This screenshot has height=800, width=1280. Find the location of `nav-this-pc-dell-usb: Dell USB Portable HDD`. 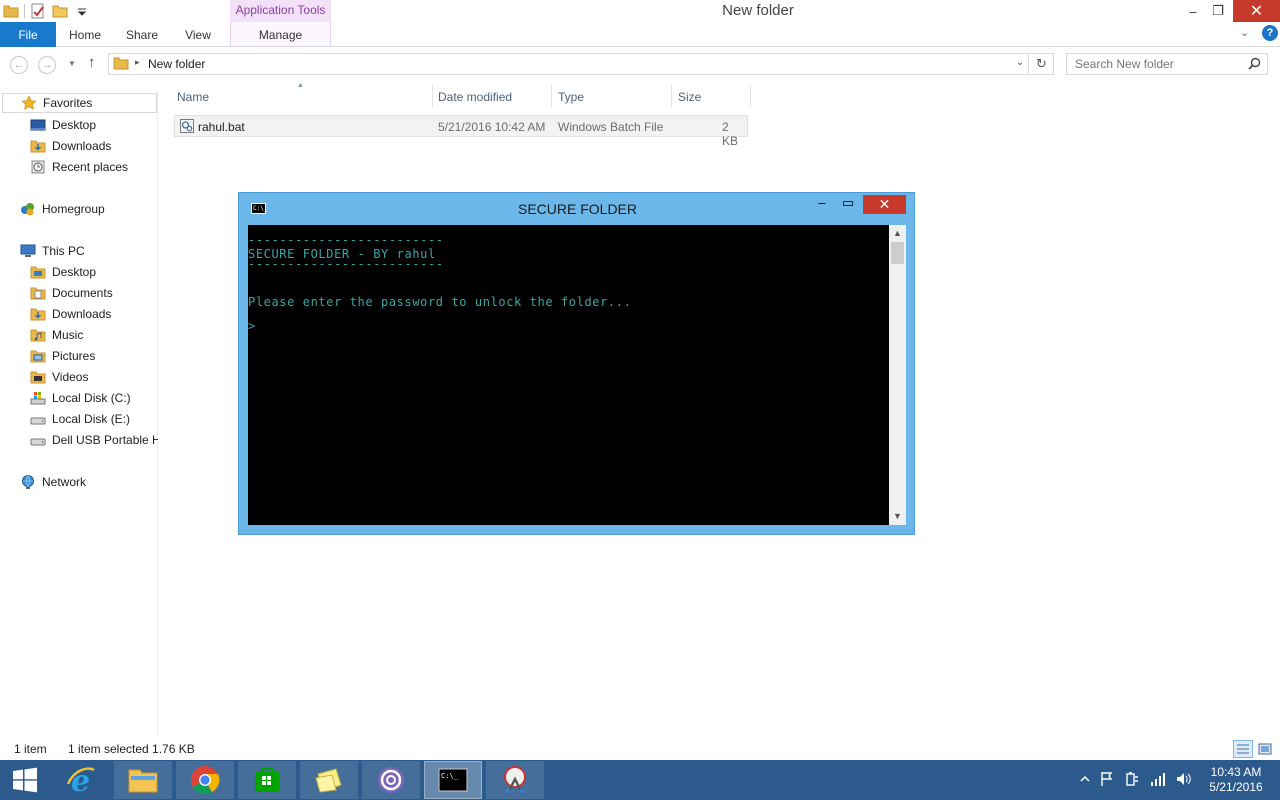

nav-this-pc-dell-usb: Dell USB Portable HDD is located at coordinates (94, 440).